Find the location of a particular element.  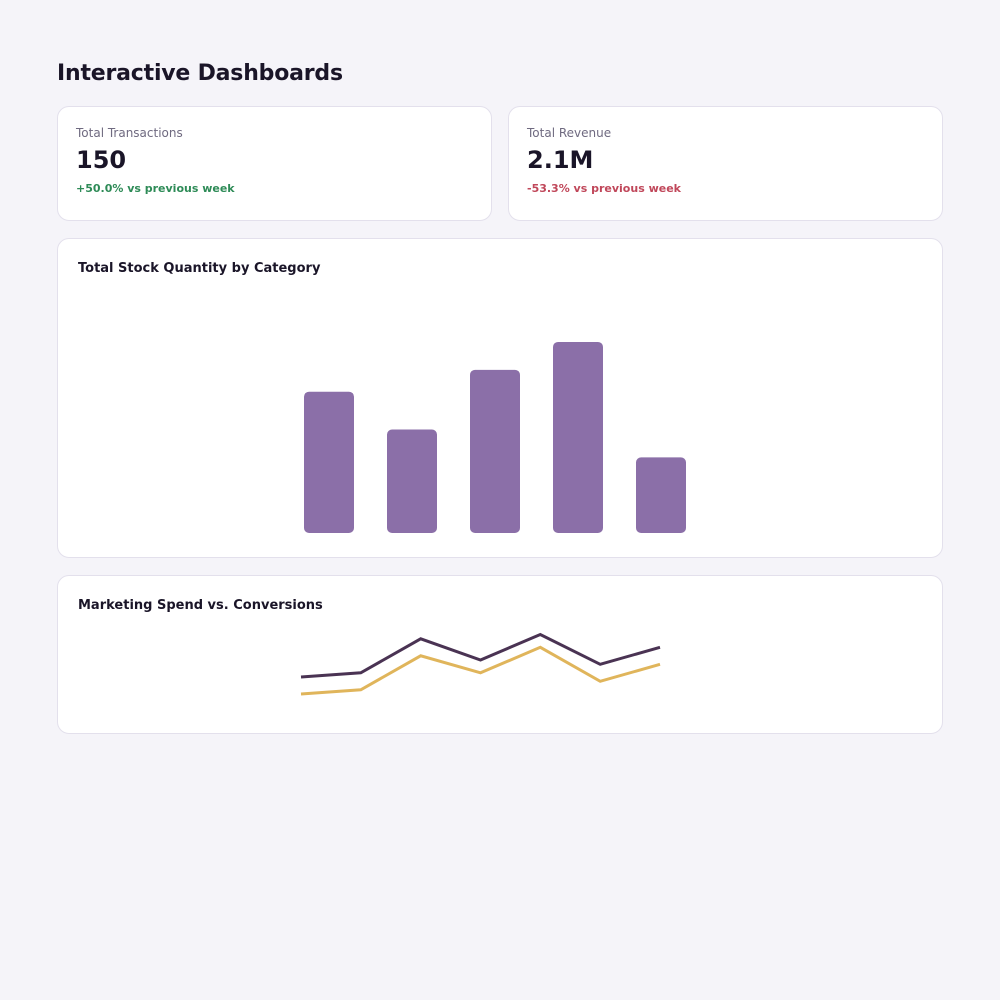

marketing-chart-card: Marketing Spend vs. Conversions is located at coordinates (500, 654).